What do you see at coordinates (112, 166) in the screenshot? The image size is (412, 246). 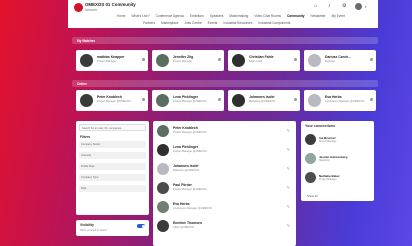 I see `filter-dropdown: Profile Role` at bounding box center [112, 166].